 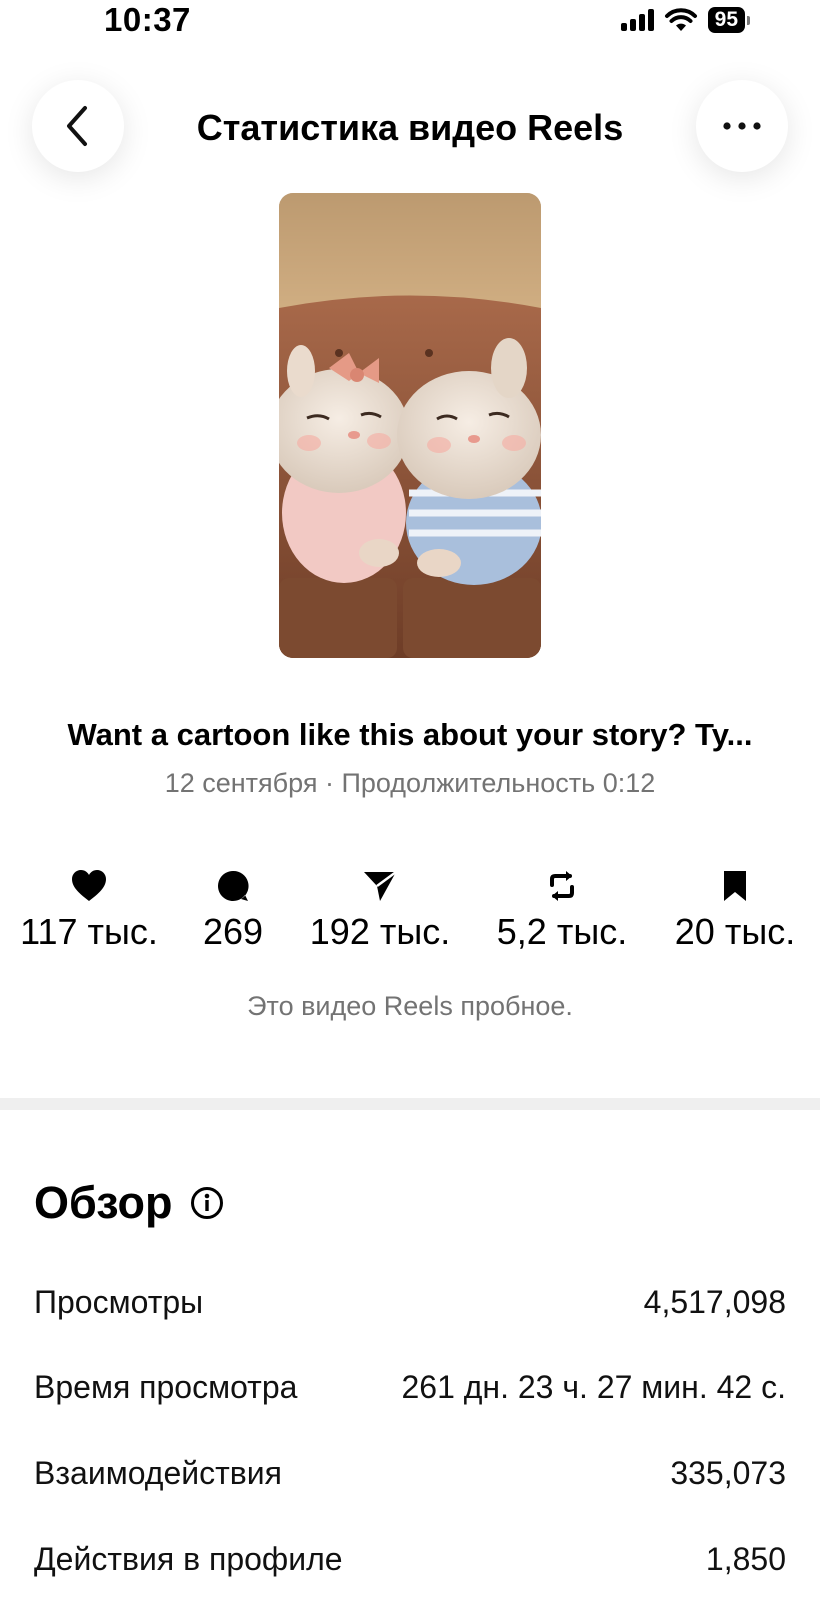 What do you see at coordinates (89, 885) in the screenshot?
I see `heart-icon` at bounding box center [89, 885].